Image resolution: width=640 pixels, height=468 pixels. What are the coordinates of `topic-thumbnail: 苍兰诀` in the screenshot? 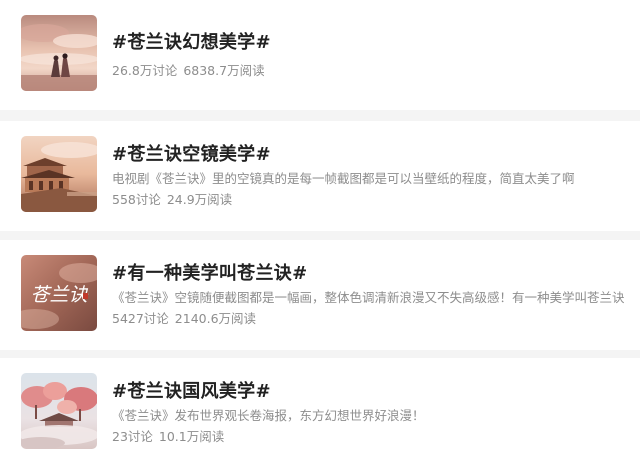 It's located at (59, 293).